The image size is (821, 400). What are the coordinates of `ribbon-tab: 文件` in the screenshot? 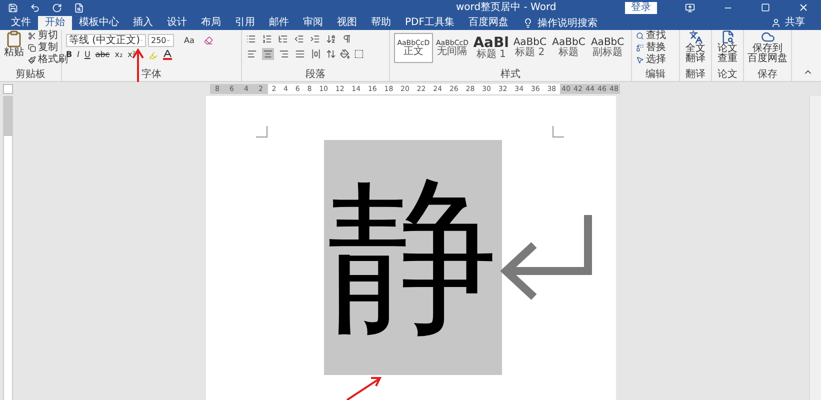 It's located at (21, 23).